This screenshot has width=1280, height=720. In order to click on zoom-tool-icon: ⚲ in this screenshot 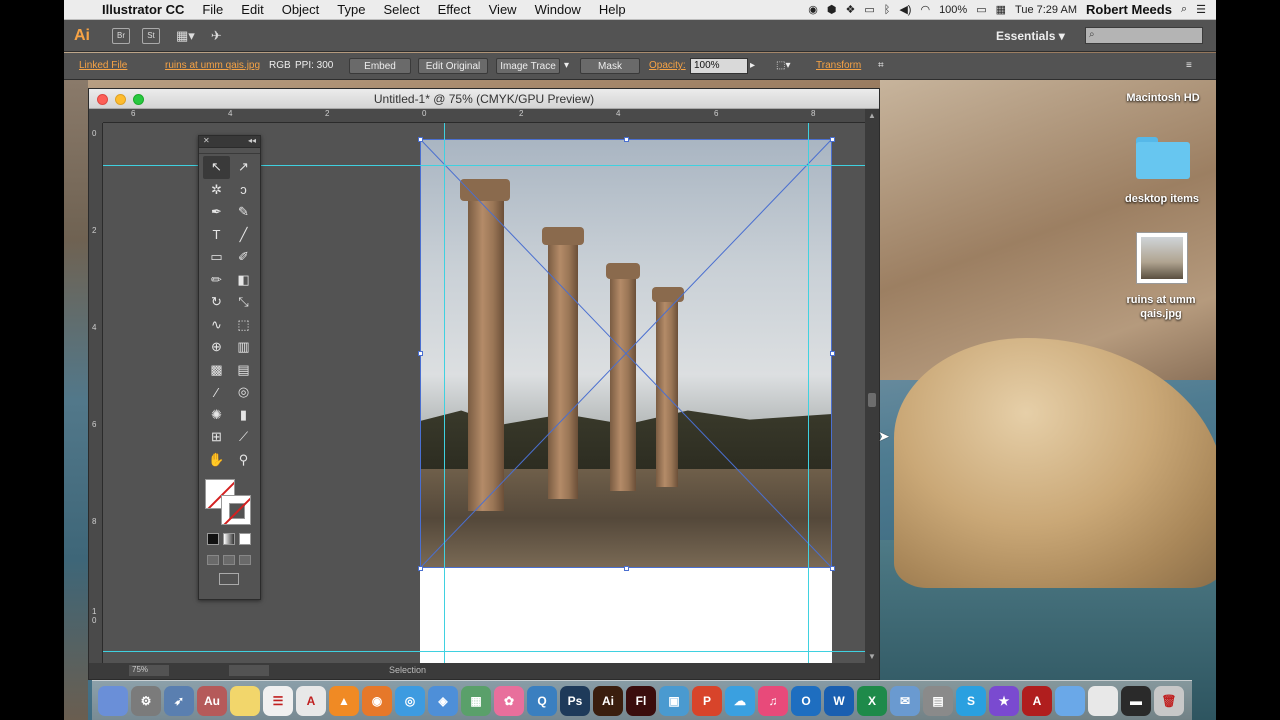, I will do `click(243, 460)`.